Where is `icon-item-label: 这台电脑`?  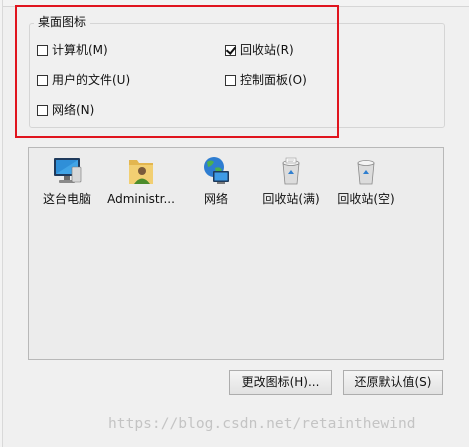
icon-item-label: 这台电脑 is located at coordinates (66, 199).